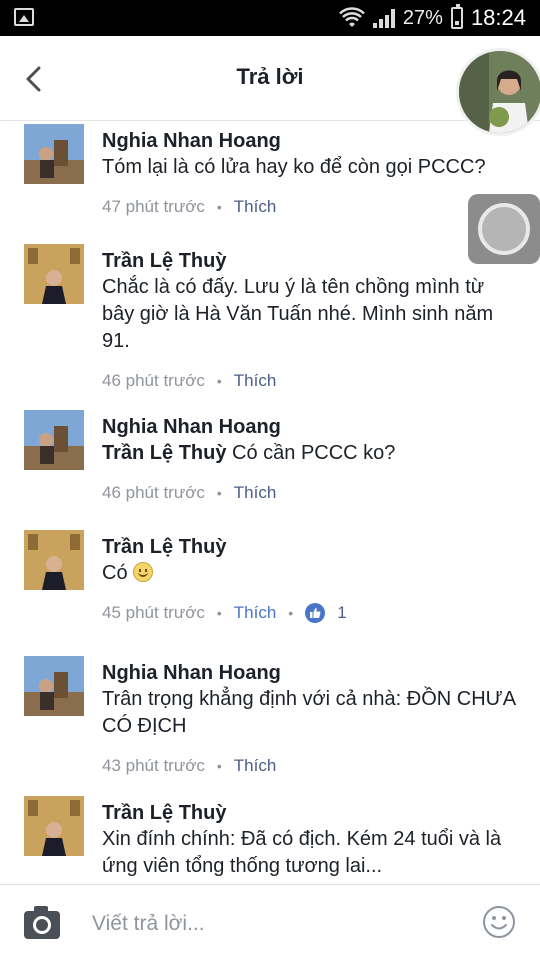  Describe the element at coordinates (24, 17) in the screenshot. I see `image-notification-icon` at that location.